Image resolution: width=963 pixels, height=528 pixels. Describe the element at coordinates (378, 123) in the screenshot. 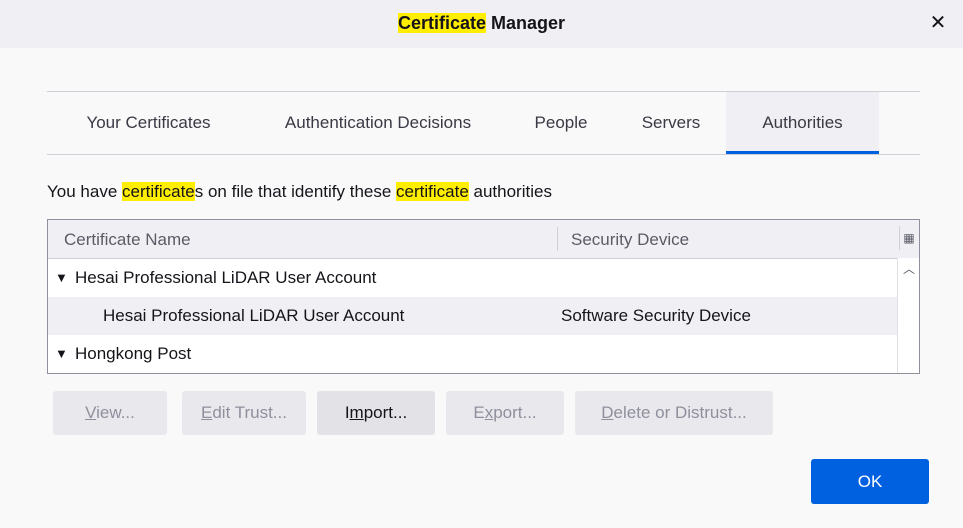

I see `tab-authentication-decisions: Authentication Decisions` at that location.